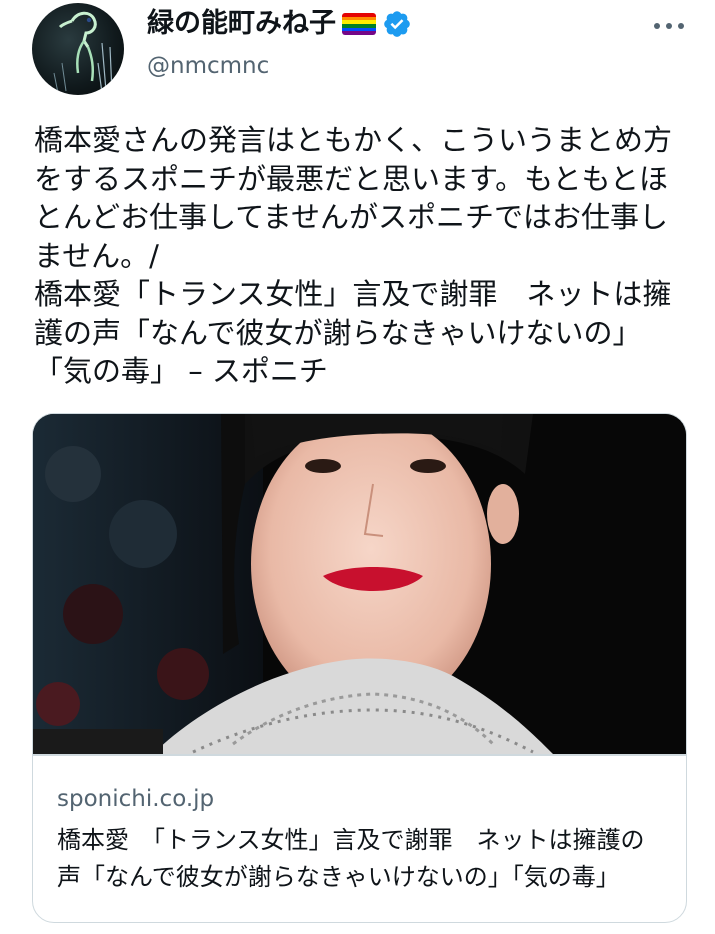 The width and height of the screenshot is (715, 934). What do you see at coordinates (359, 24) in the screenshot?
I see `rainbow-flag-icon` at bounding box center [359, 24].